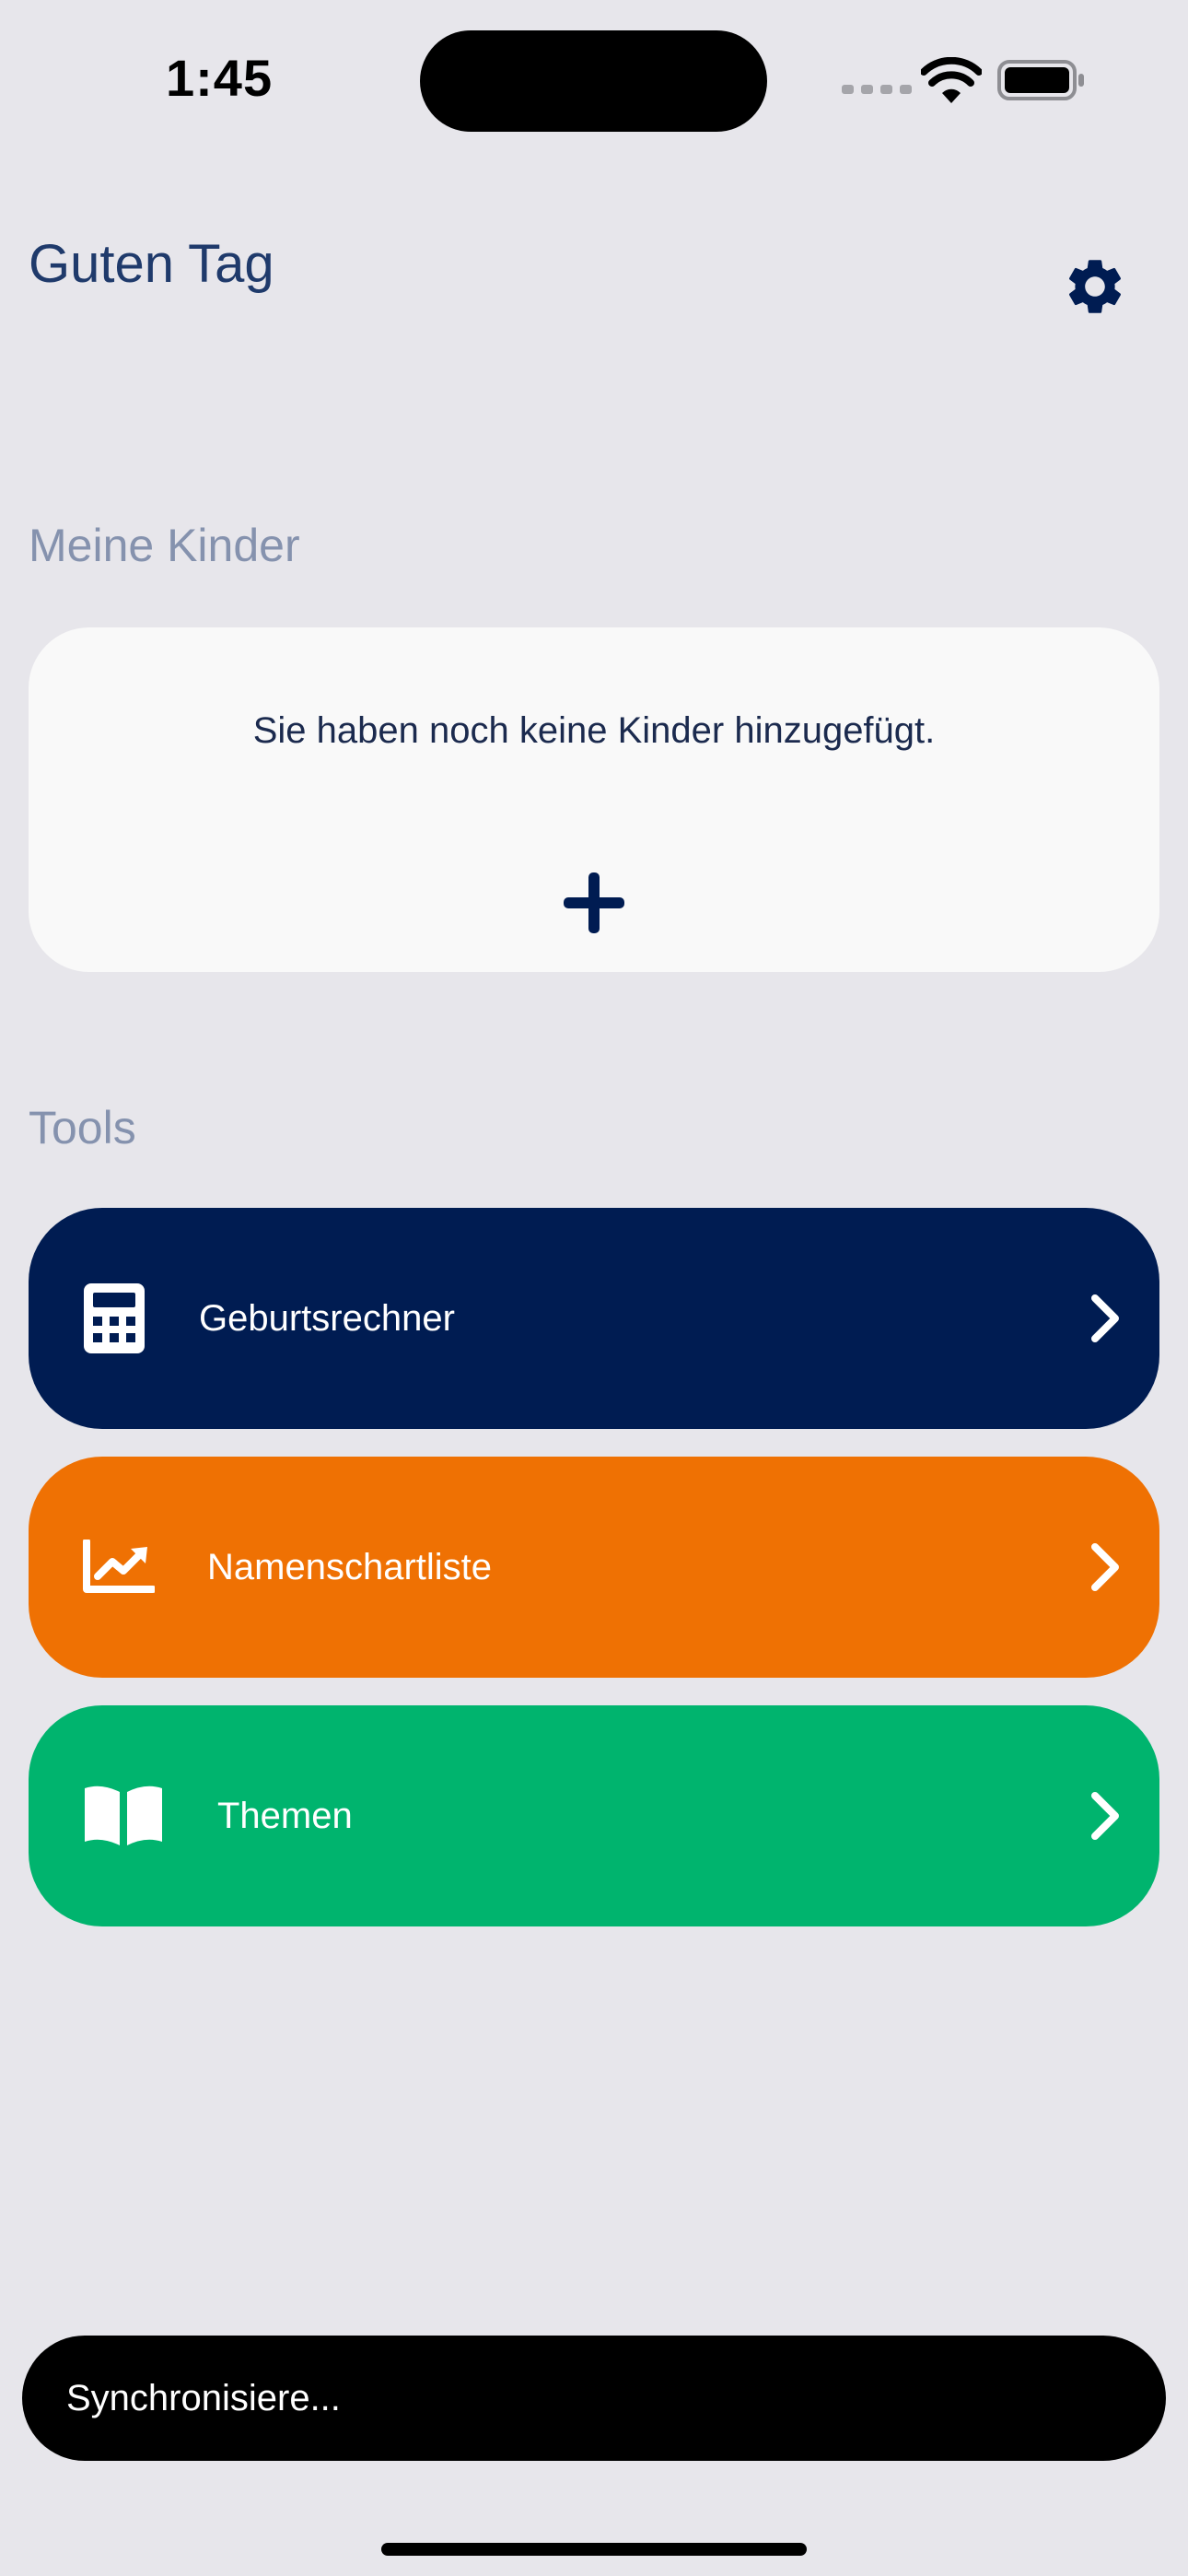  Describe the element at coordinates (119, 1567) in the screenshot. I see `chart-line-icon` at that location.